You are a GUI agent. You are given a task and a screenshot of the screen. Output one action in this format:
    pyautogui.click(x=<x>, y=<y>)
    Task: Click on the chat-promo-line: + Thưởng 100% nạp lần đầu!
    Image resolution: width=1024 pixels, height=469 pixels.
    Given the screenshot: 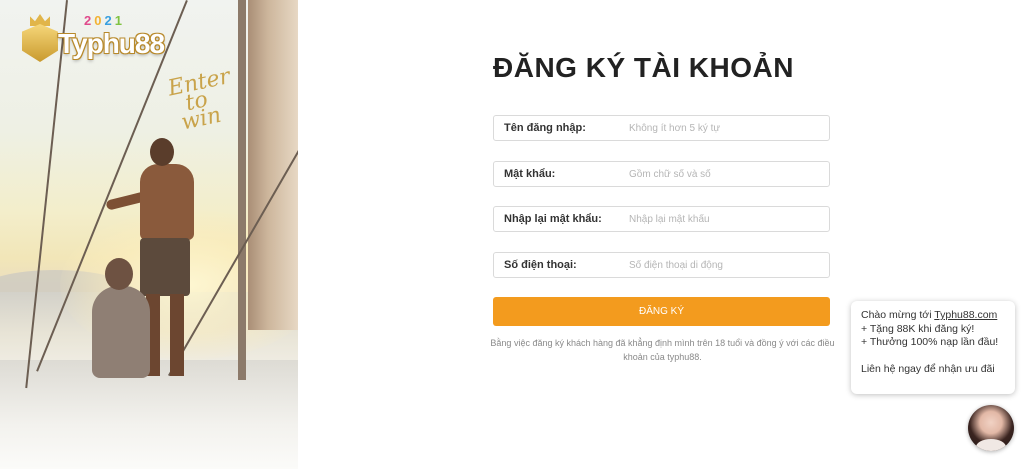 What is the action you would take?
    pyautogui.click(x=930, y=342)
    